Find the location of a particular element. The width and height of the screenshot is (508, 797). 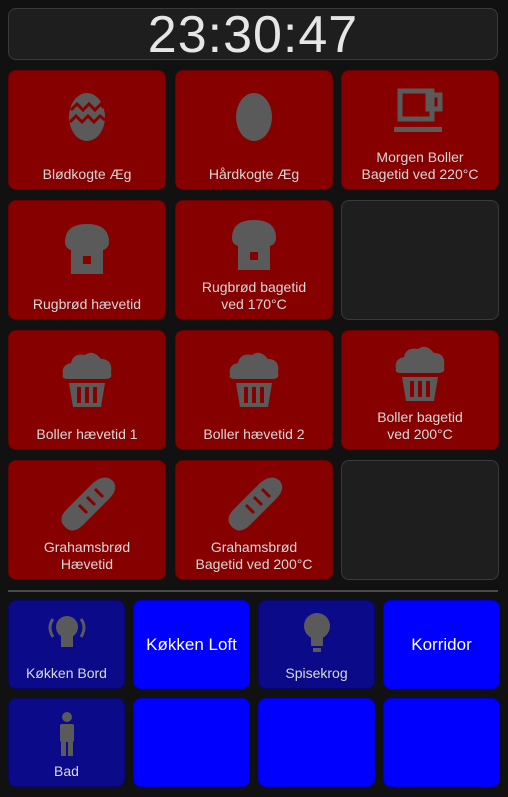

tile-grahamsbrod-bagetid: Grahamsbrød Bagetid ved 200°C is located at coordinates (254, 520).